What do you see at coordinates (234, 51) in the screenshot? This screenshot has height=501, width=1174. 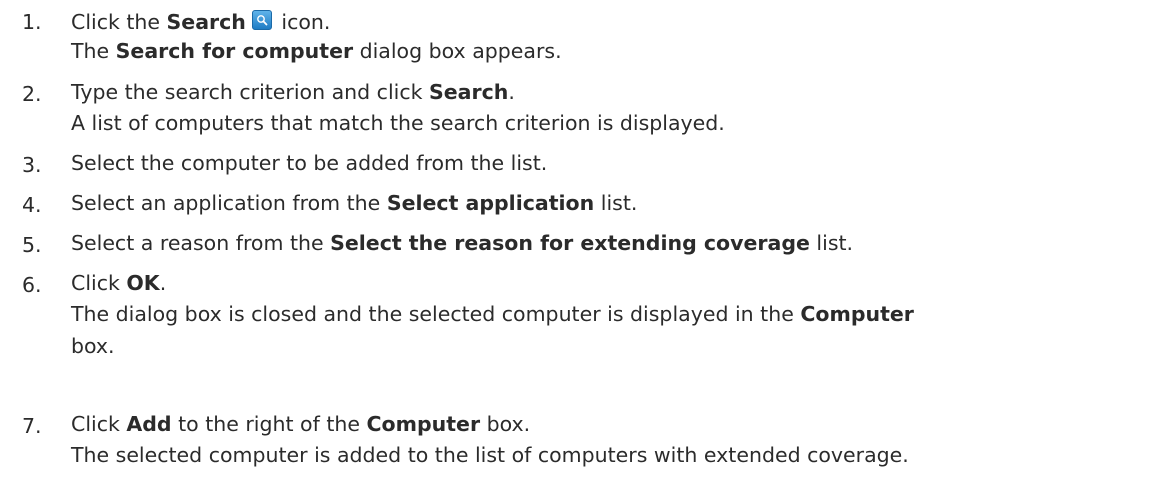 I see `ui-term: Search for computer` at bounding box center [234, 51].